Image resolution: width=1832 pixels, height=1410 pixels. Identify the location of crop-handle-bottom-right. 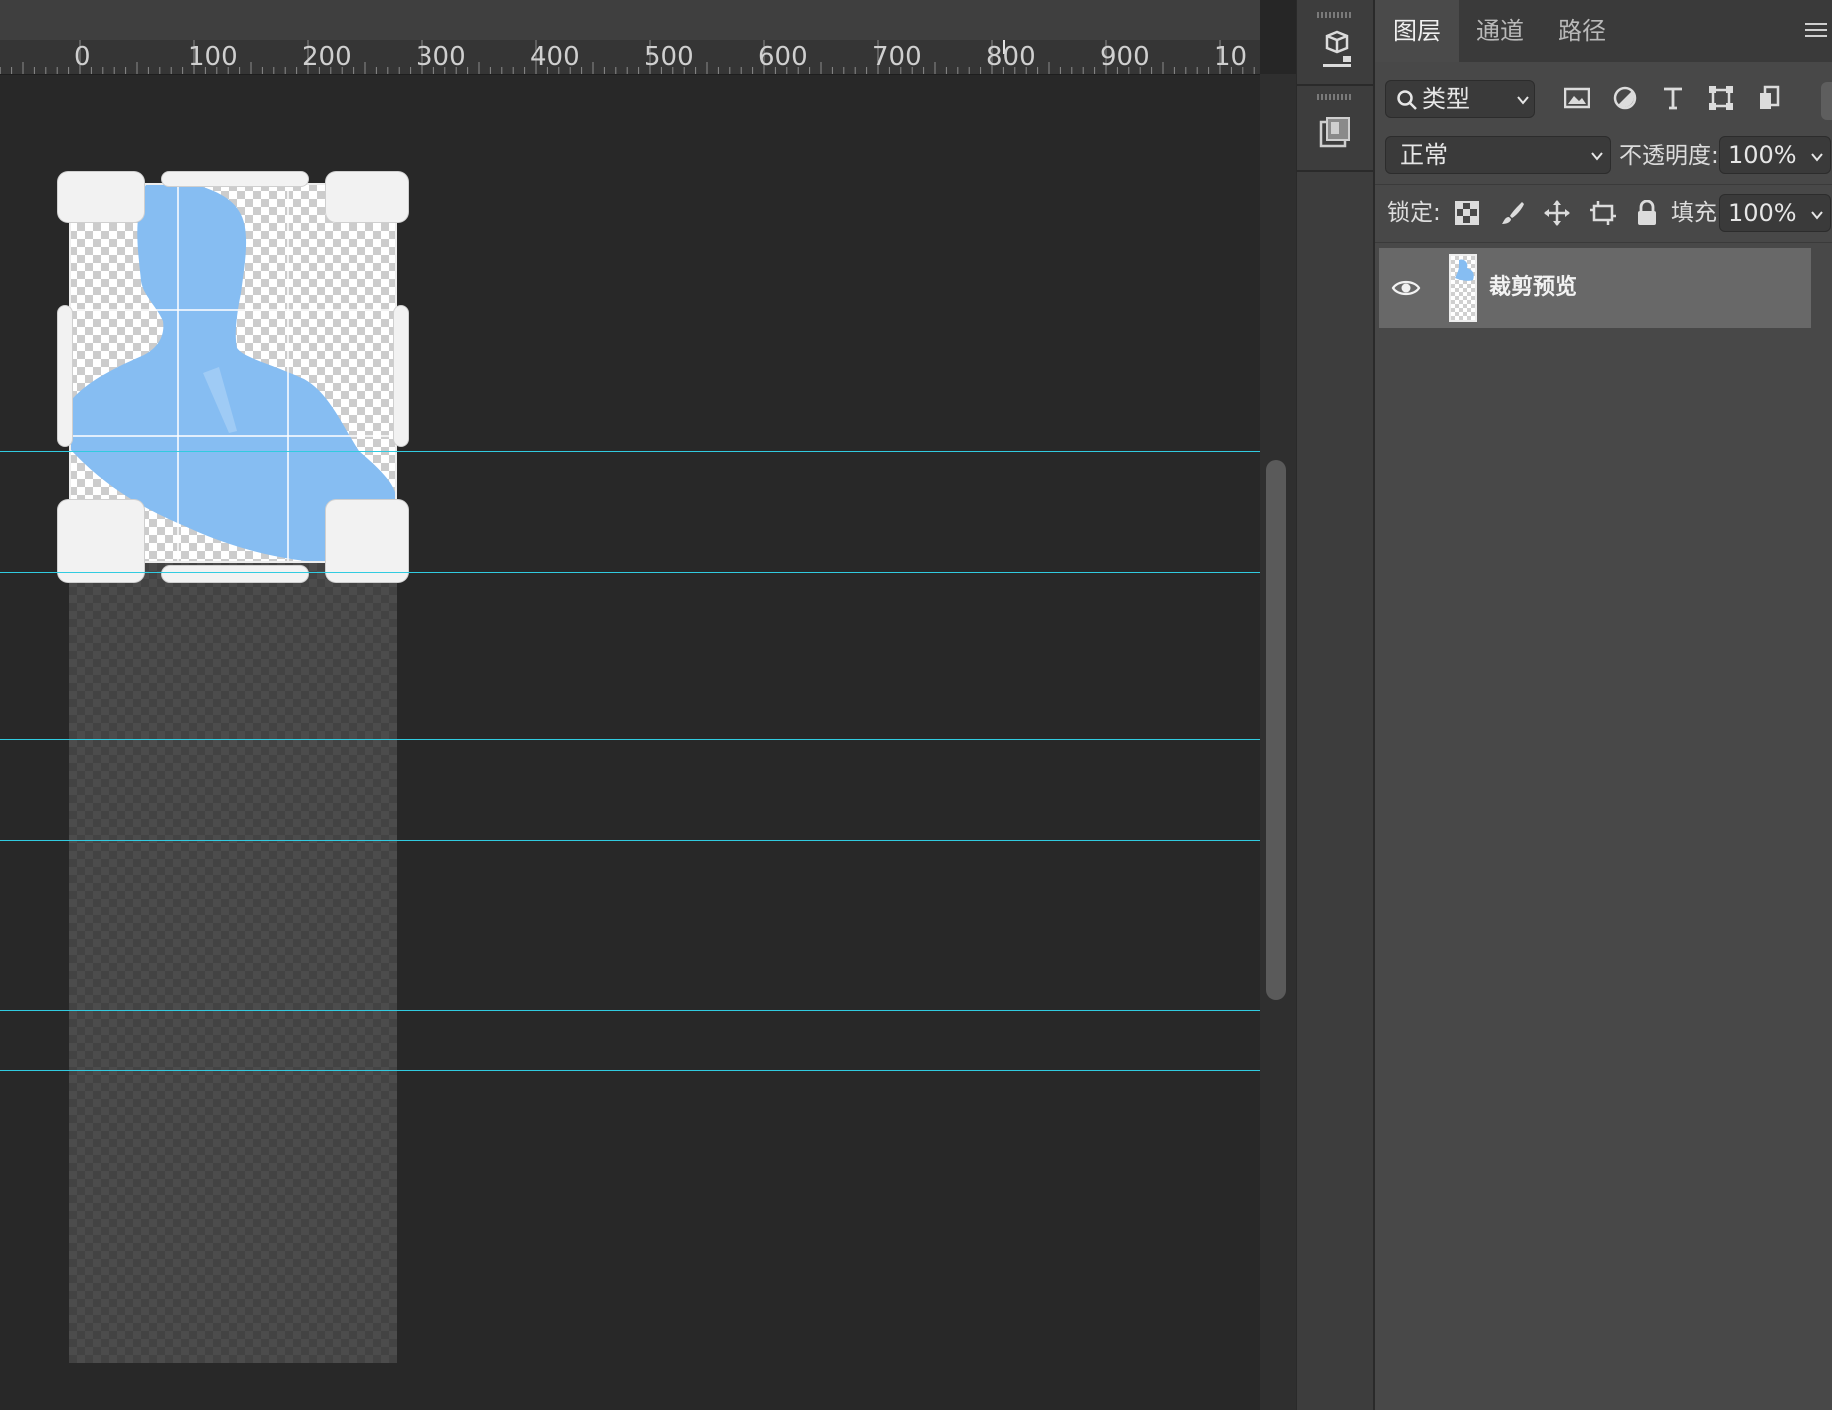
(367, 541).